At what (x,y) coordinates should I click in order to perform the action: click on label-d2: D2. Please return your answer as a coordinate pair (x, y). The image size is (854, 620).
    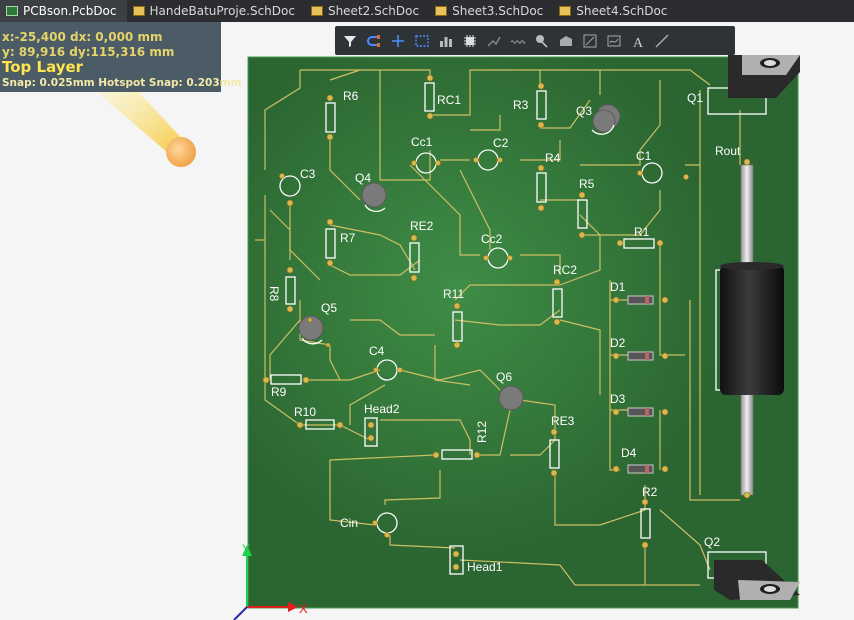
    Looking at the image, I should click on (618, 343).